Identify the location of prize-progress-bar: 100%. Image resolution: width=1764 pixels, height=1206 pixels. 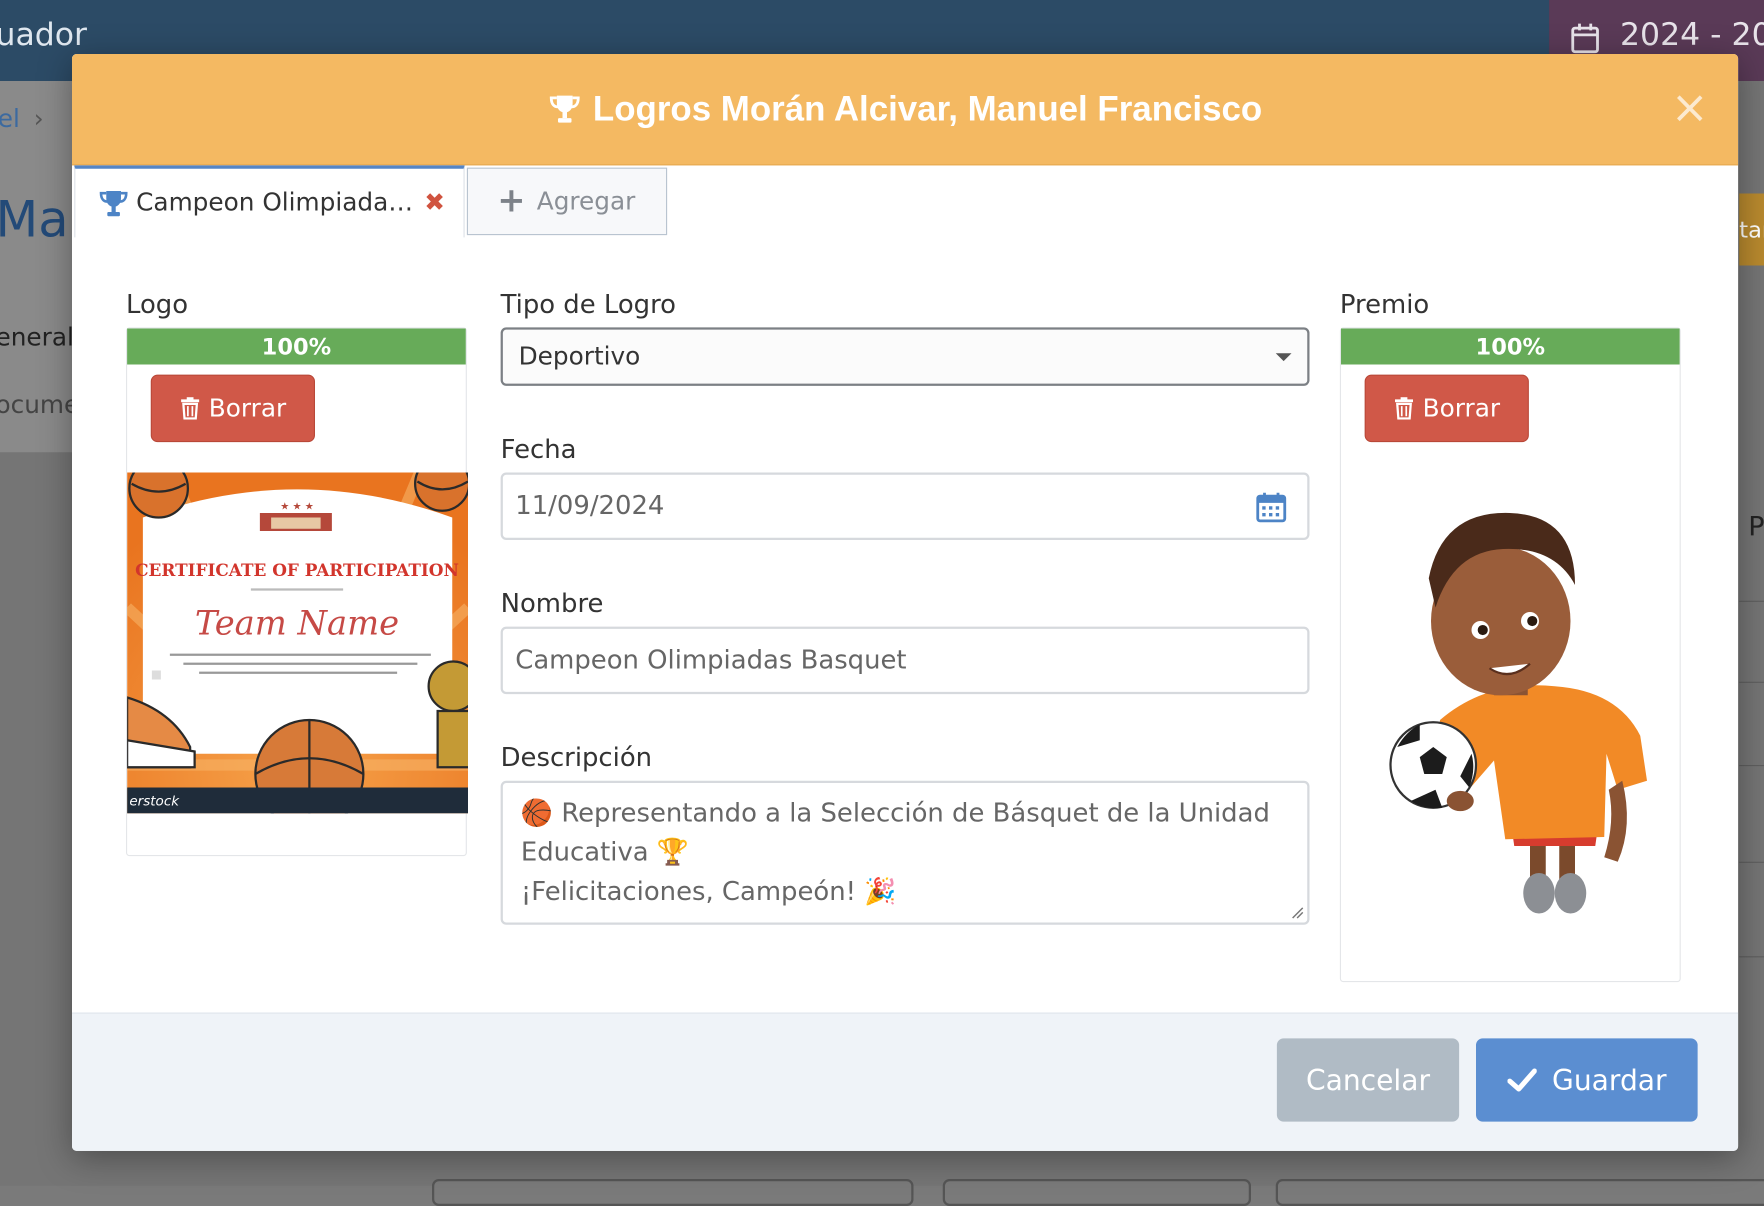
(1510, 346).